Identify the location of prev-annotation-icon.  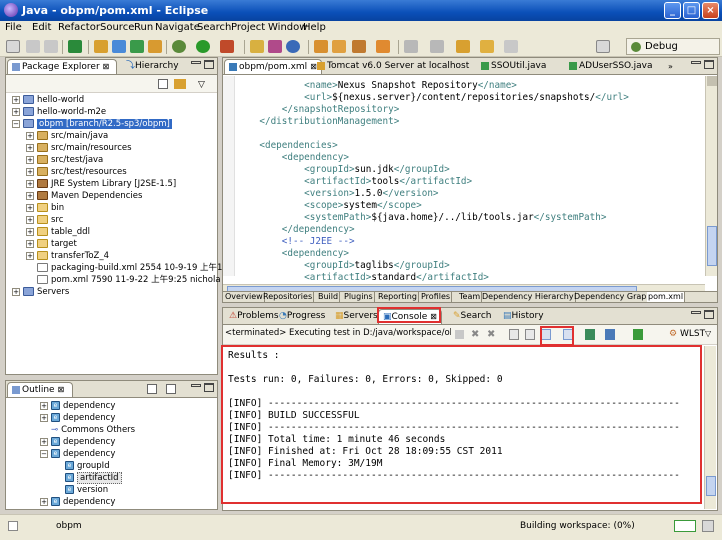
(437, 46).